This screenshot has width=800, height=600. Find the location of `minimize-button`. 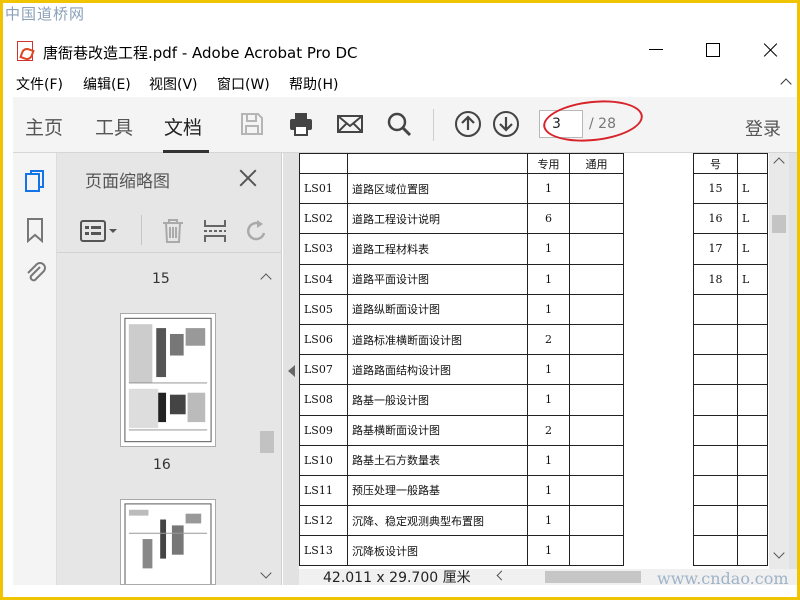

minimize-button is located at coordinates (657, 50).